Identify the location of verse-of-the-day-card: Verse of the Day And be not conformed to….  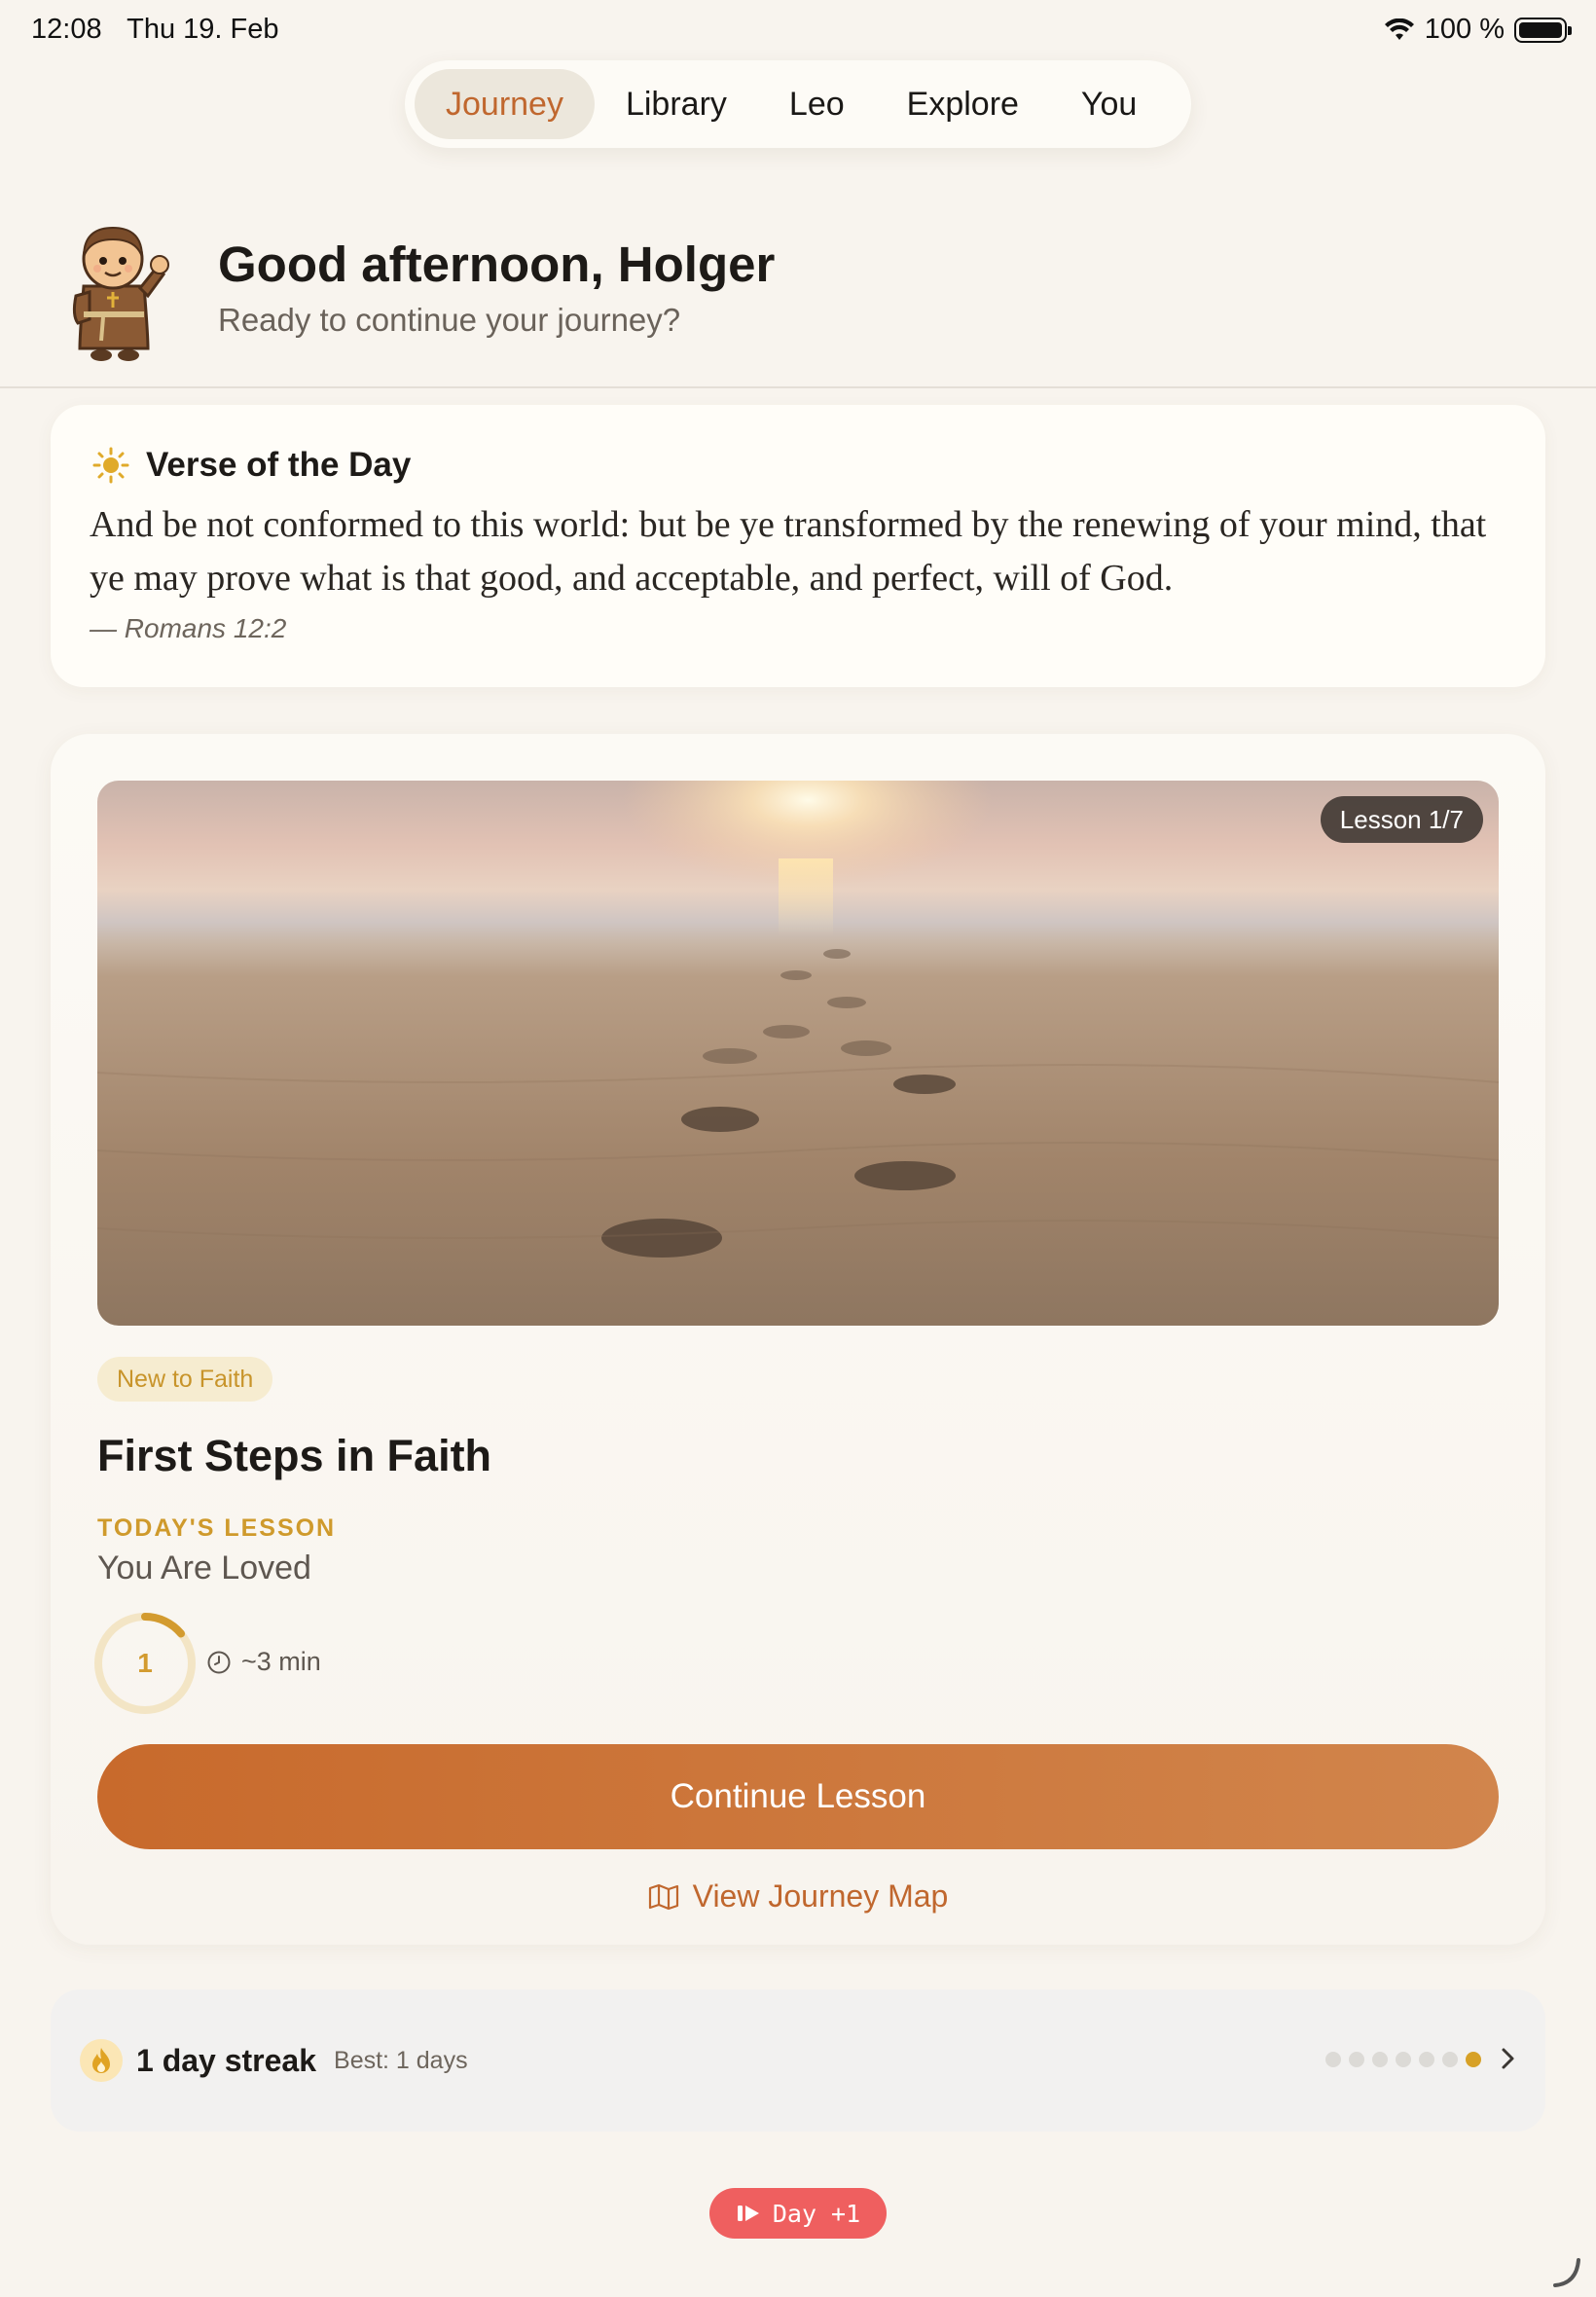
(798, 546).